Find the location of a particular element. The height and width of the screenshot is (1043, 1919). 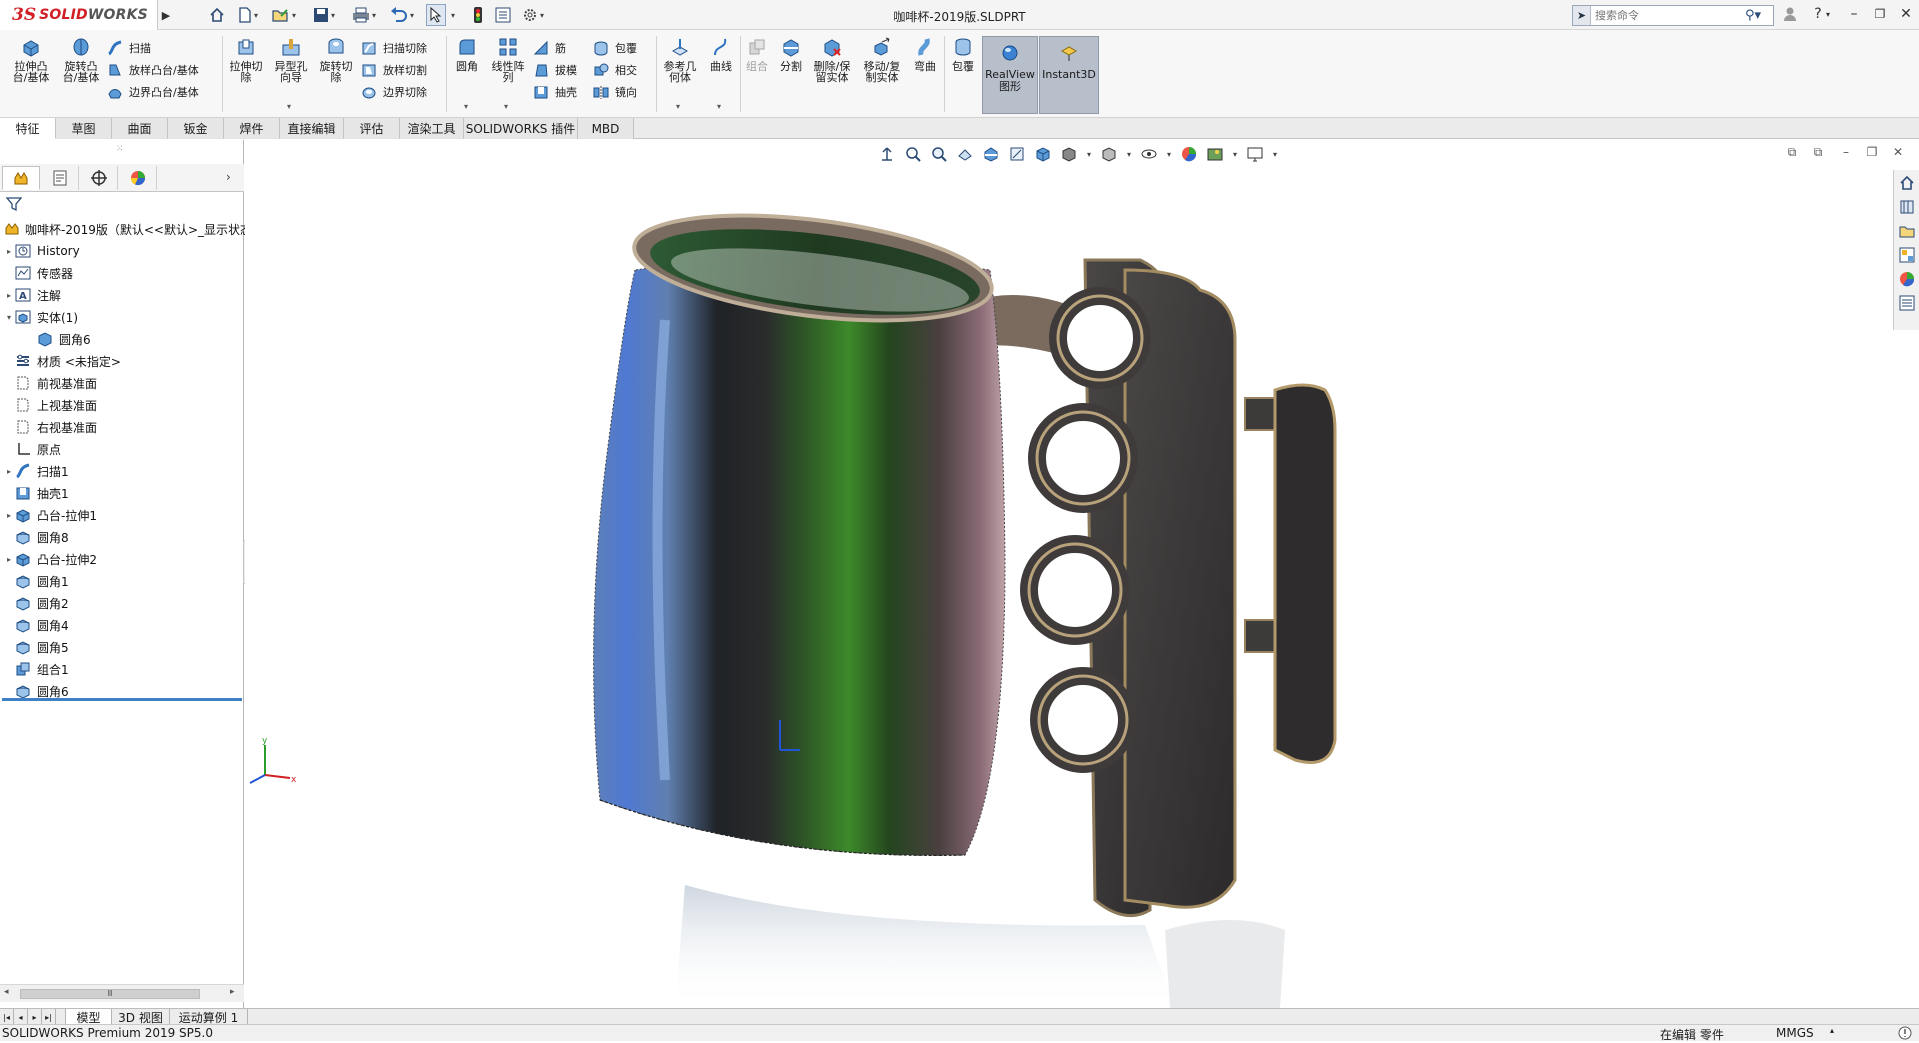

search-icon: ⚲▾ is located at coordinates (1753, 15).